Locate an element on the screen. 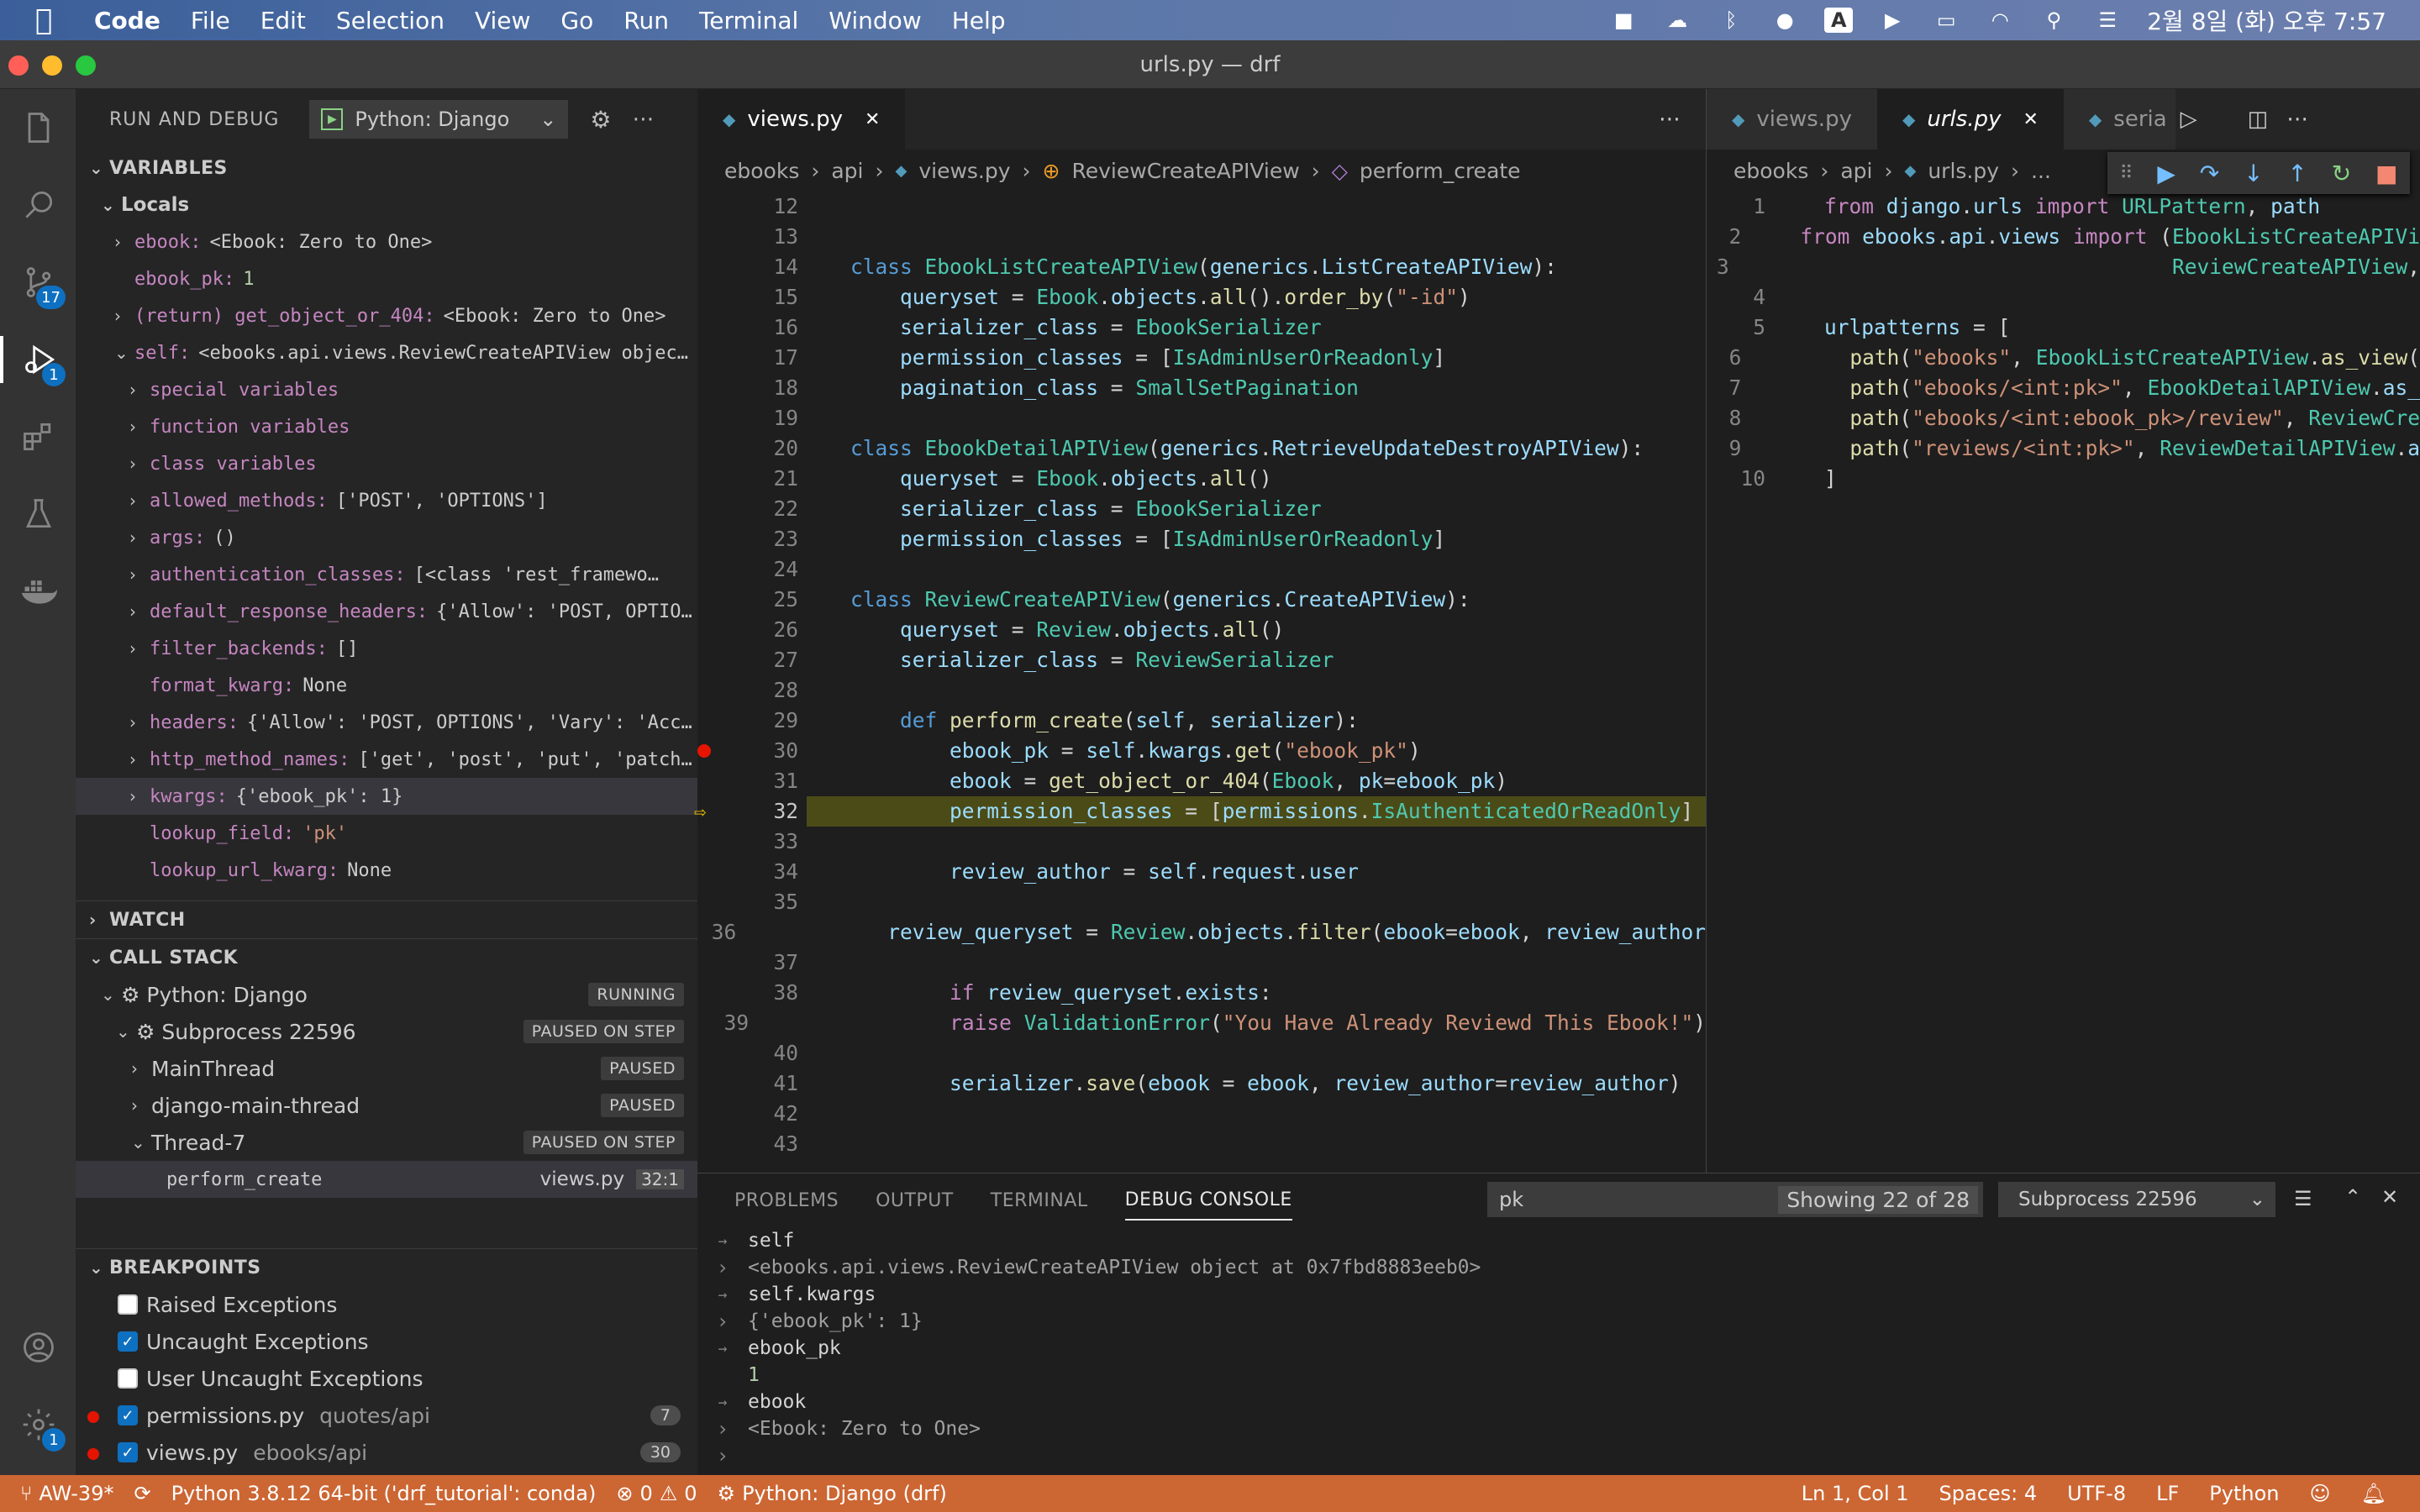  menu-run: Run is located at coordinates (646, 20).